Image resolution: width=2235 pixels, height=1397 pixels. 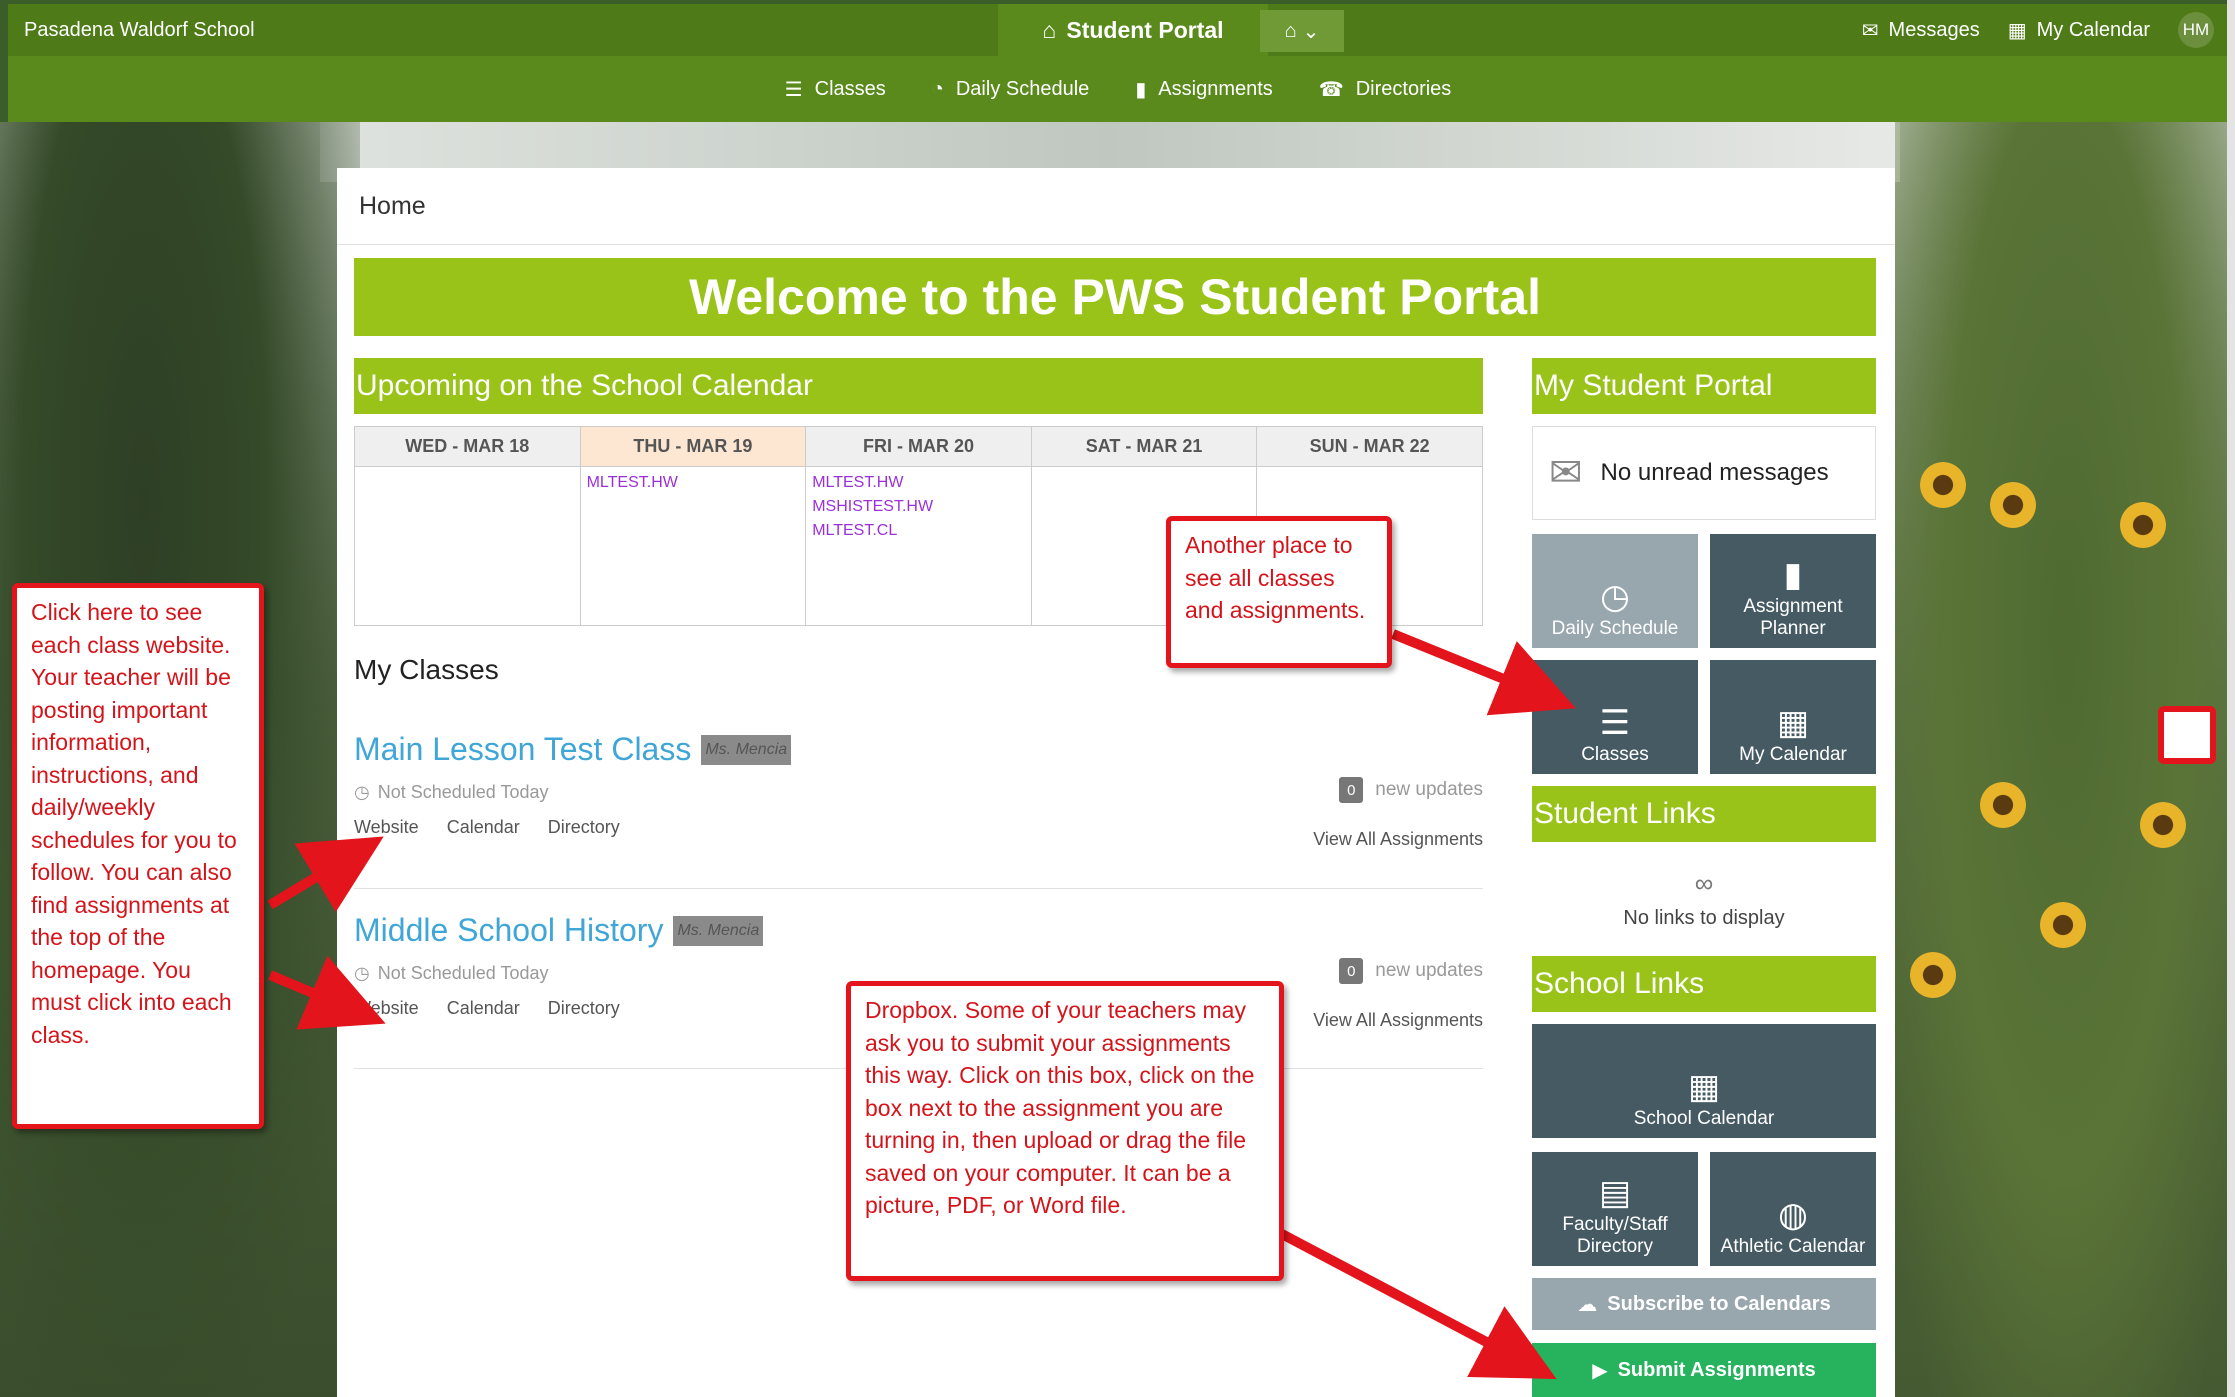 I want to click on submit-assignments-button: ▶ Submit Assignments, so click(x=1704, y=1370).